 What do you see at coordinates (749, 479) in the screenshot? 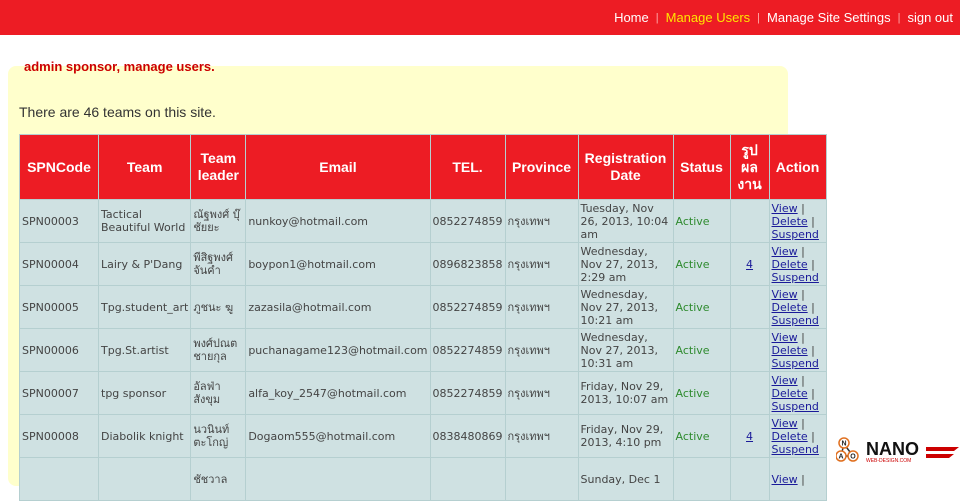
I see `cell-works` at bounding box center [749, 479].